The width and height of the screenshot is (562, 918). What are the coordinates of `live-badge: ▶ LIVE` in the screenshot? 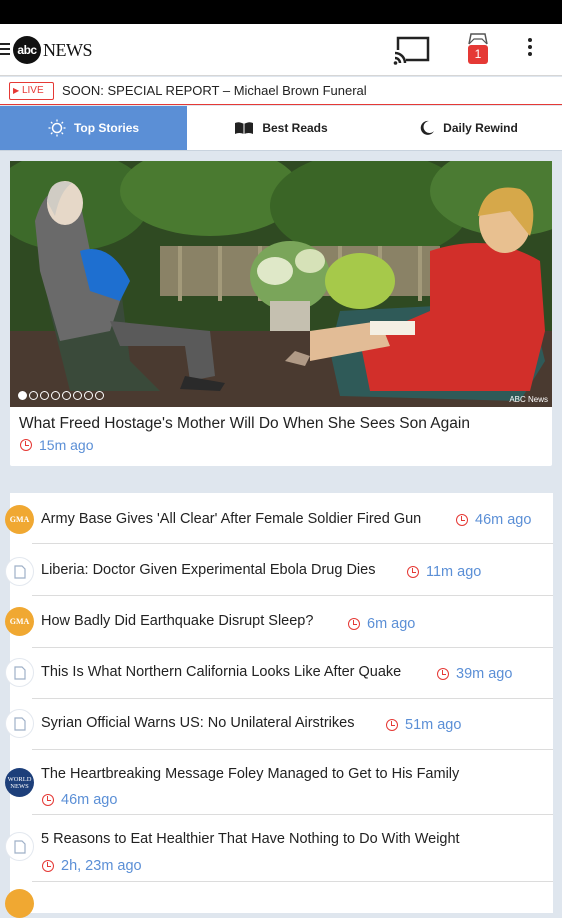 It's located at (31, 91).